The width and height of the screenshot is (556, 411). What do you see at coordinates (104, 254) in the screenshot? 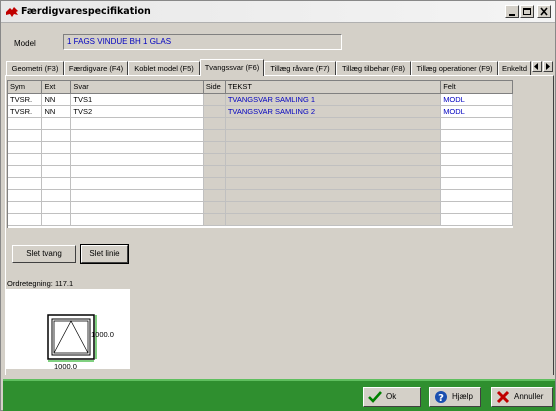
I see `delete-line-button: Slet linie` at bounding box center [104, 254].